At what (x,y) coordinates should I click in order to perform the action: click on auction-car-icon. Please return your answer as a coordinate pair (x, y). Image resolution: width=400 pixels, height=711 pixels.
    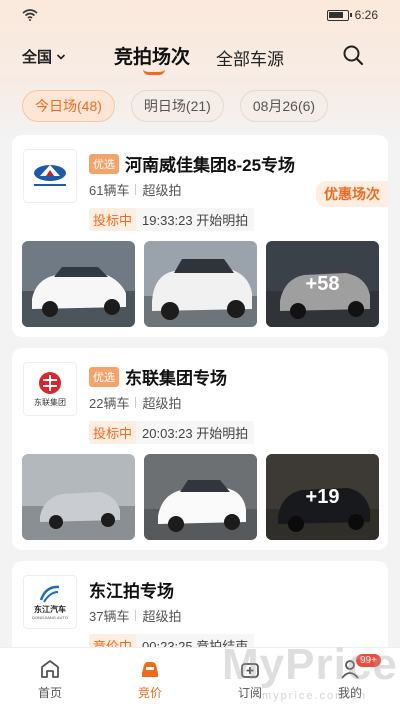
    Looking at the image, I should click on (150, 669).